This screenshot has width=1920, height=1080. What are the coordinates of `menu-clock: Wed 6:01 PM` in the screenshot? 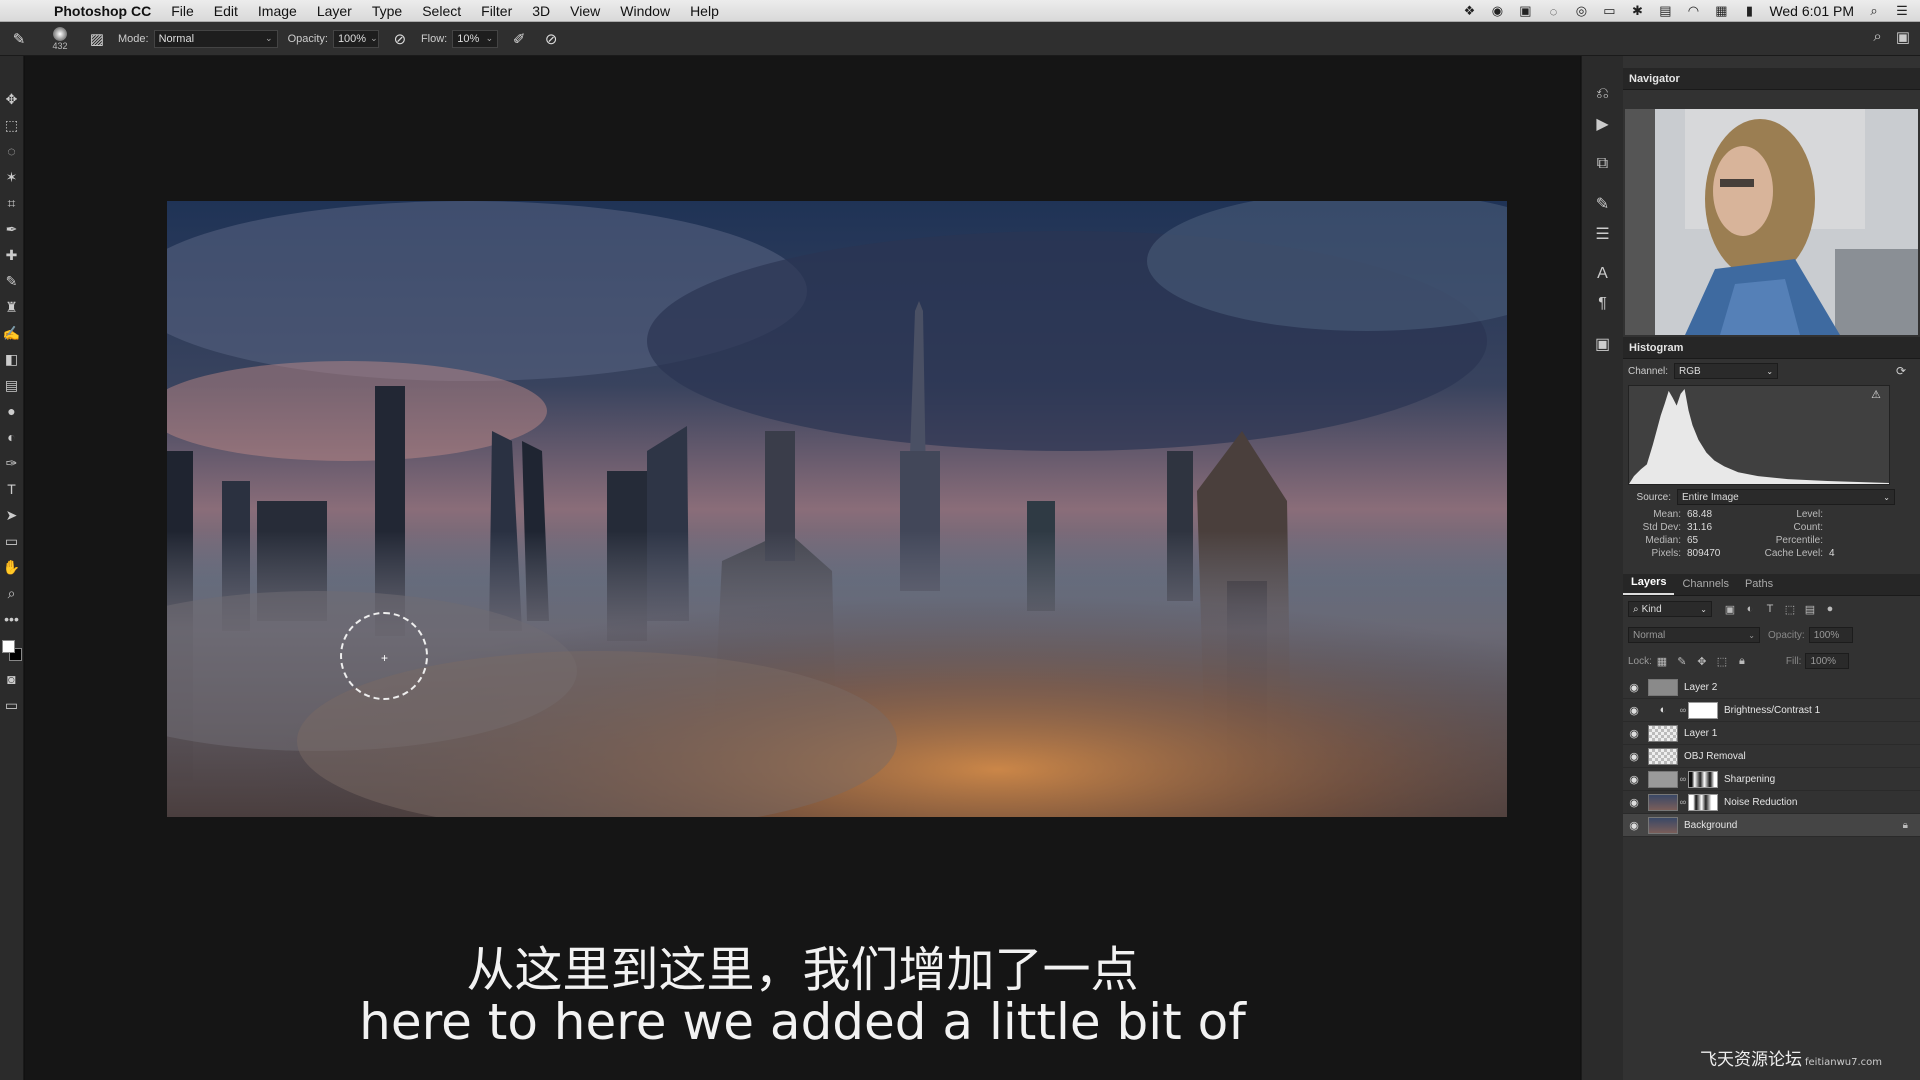 It's located at (1811, 11).